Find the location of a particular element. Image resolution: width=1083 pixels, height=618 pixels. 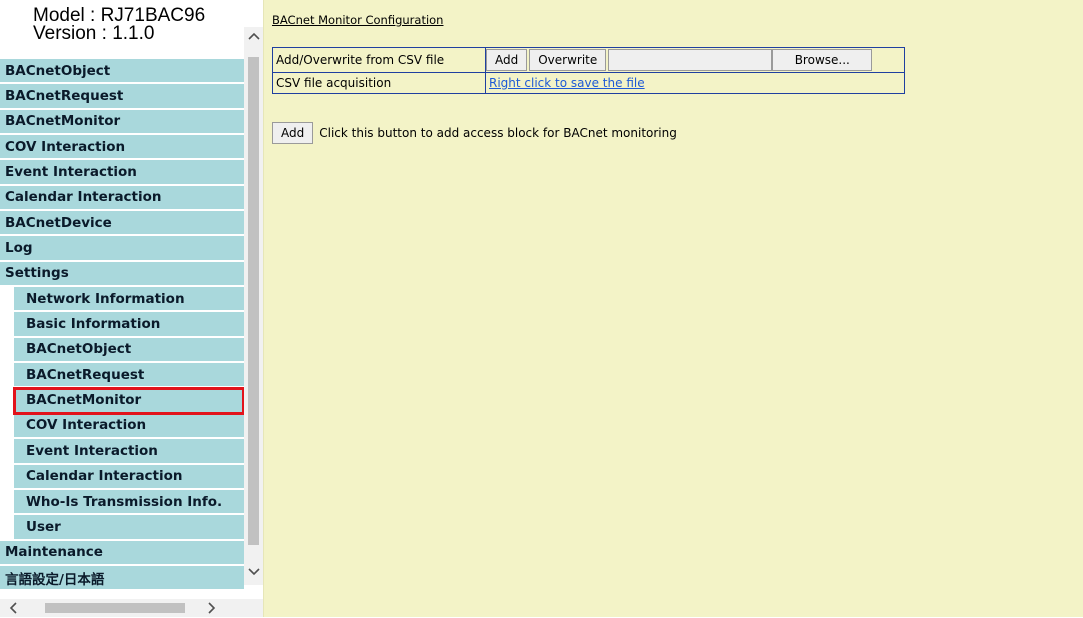

sidebar-item-calendar-interaction: Calendar Interaction is located at coordinates (122, 198).